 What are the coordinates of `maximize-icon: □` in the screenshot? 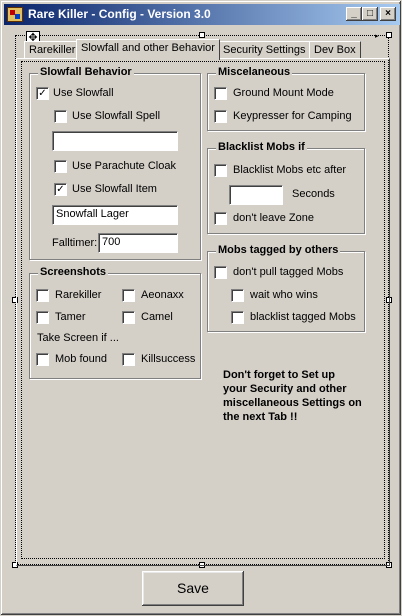 It's located at (370, 13).